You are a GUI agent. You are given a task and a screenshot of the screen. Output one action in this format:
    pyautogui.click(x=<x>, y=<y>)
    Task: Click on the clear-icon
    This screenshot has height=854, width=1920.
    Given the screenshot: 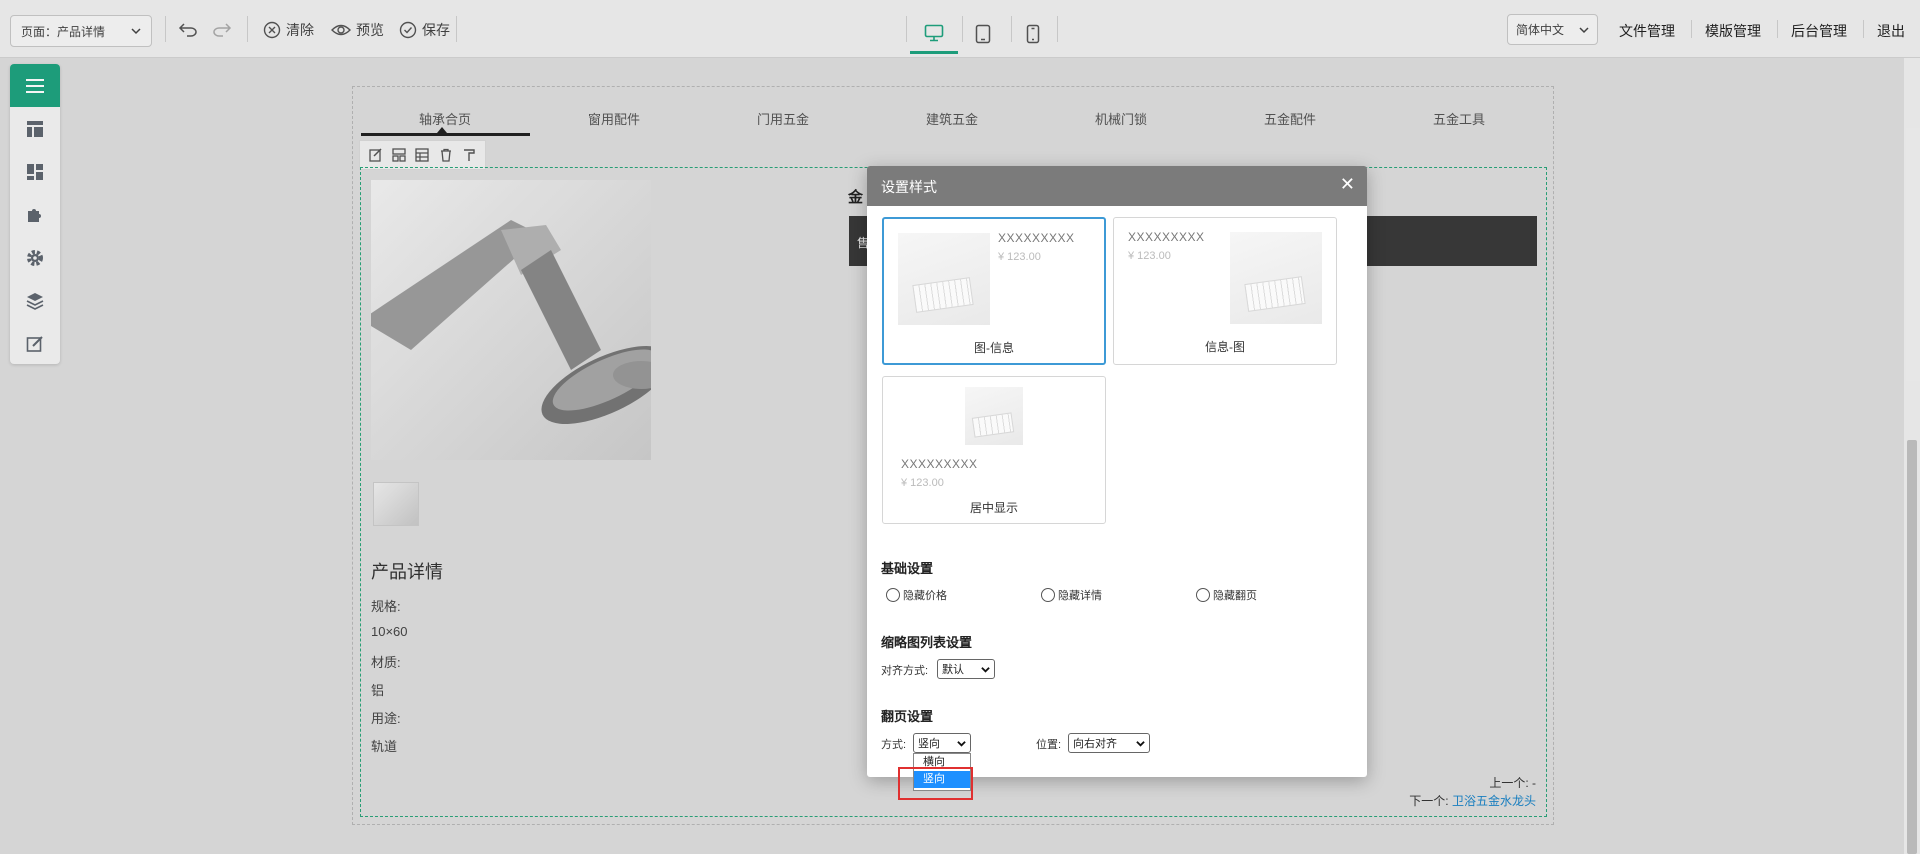 What is the action you would take?
    pyautogui.click(x=272, y=30)
    